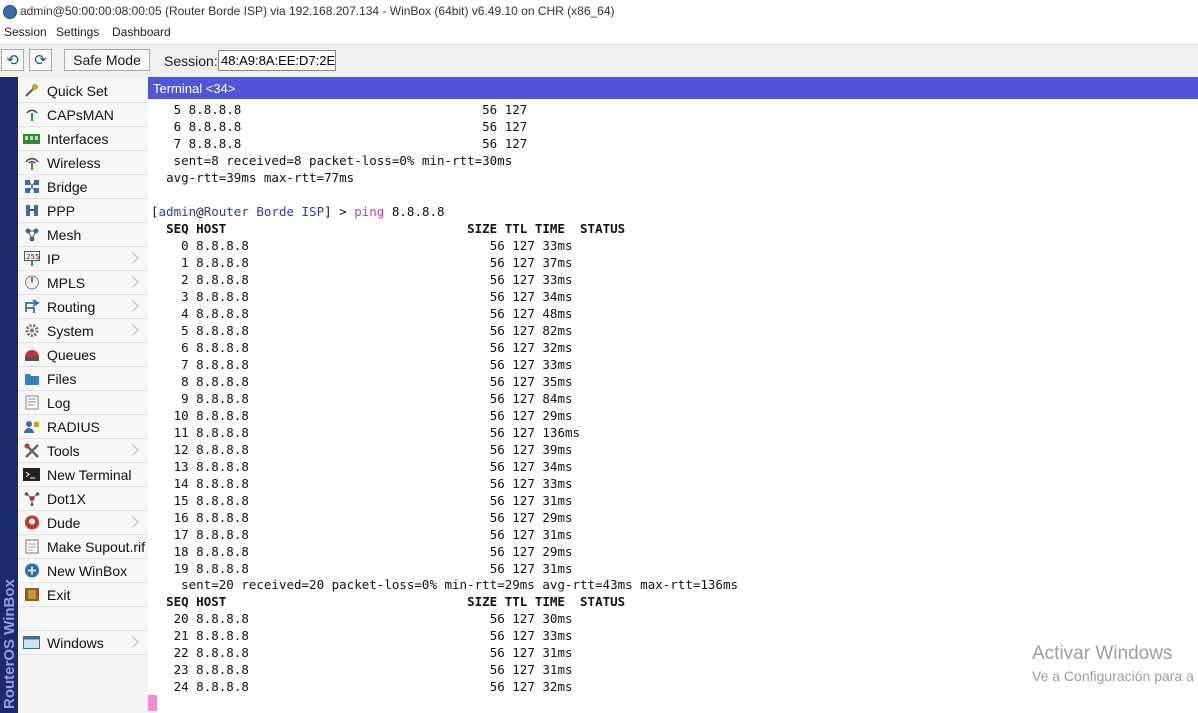 This screenshot has height=713, width=1198. What do you see at coordinates (141, 32) in the screenshot?
I see `menu-dashboard: Dashboard` at bounding box center [141, 32].